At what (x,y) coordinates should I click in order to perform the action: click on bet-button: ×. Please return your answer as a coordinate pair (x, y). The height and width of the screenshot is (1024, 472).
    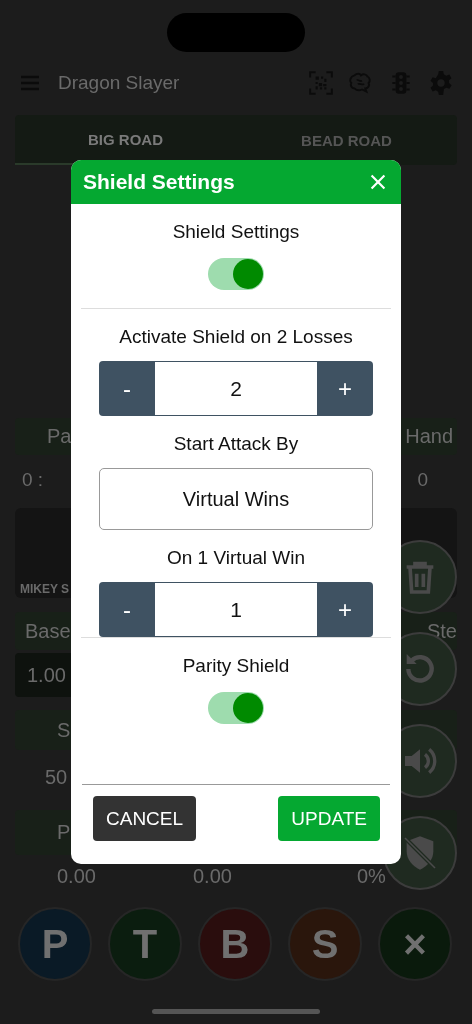
    Looking at the image, I should click on (415, 944).